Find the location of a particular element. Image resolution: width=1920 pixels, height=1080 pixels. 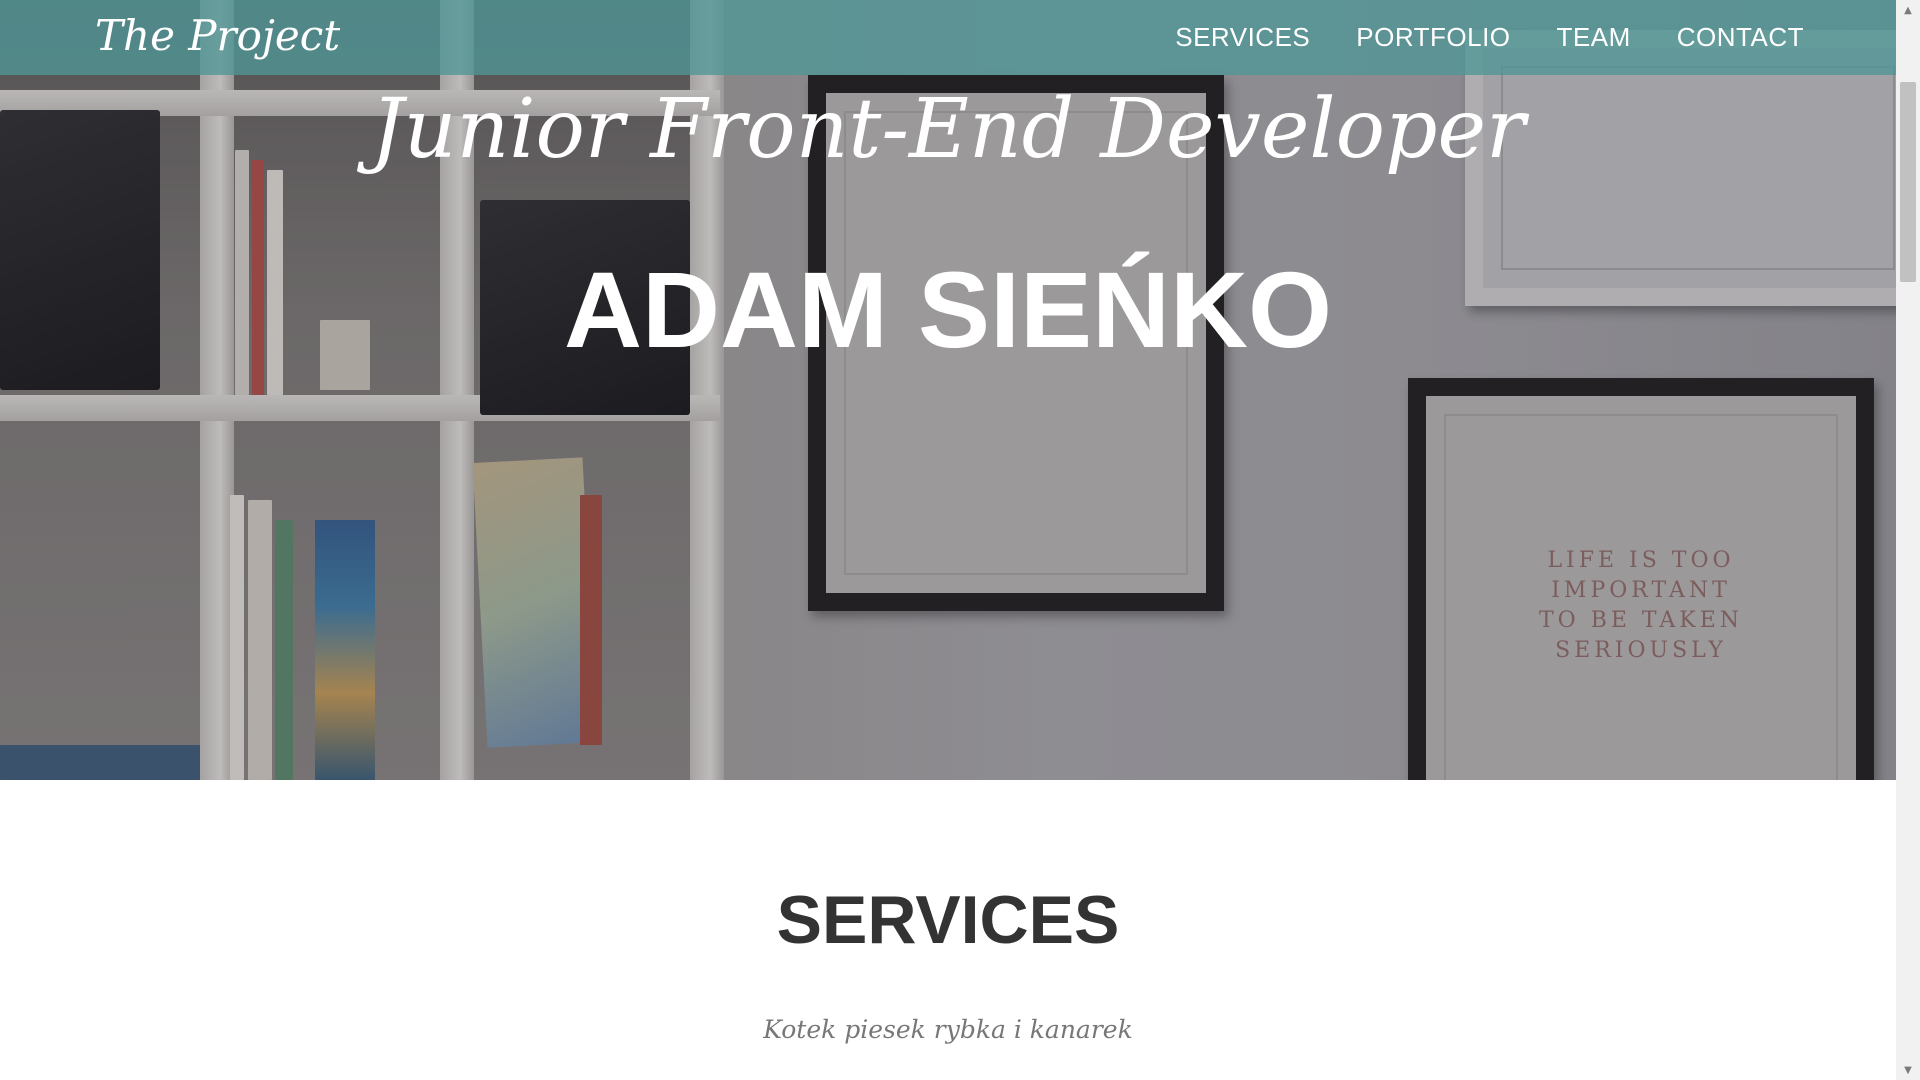

nav-link-services: SERVICES is located at coordinates (1242, 37).